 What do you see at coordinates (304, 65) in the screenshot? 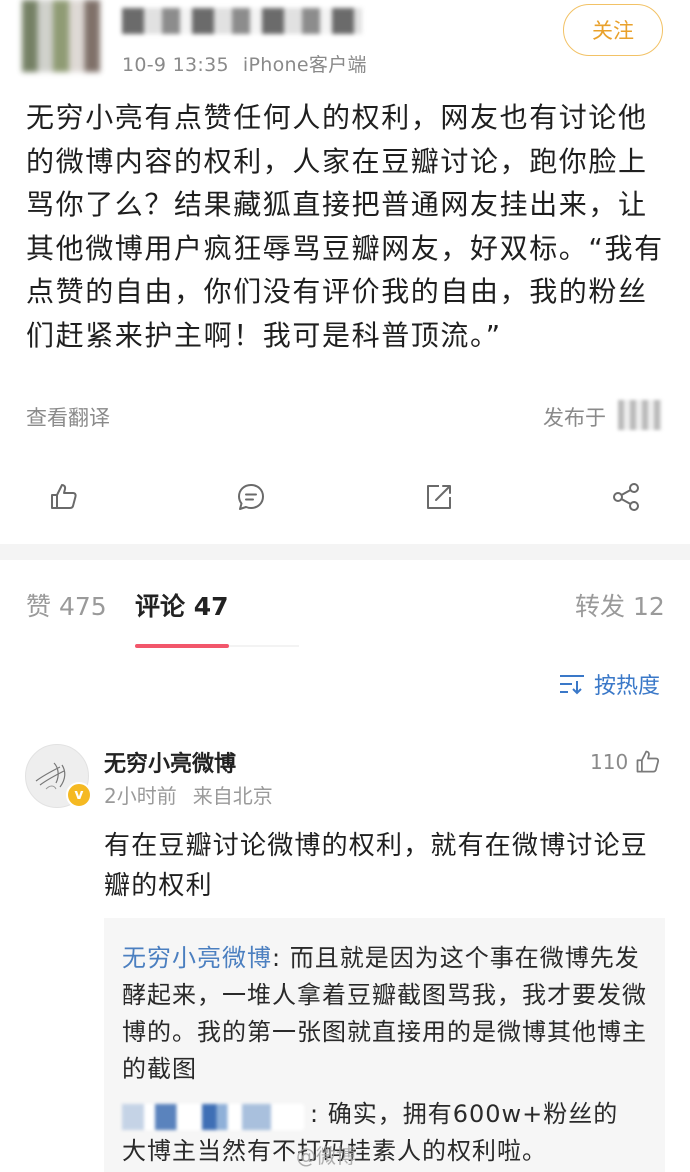
I see `post-source: iPhone客户端` at bounding box center [304, 65].